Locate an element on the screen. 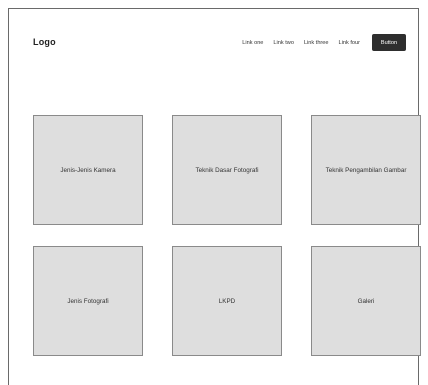 This screenshot has height=385, width=428. card-label: Galeri is located at coordinates (366, 301).